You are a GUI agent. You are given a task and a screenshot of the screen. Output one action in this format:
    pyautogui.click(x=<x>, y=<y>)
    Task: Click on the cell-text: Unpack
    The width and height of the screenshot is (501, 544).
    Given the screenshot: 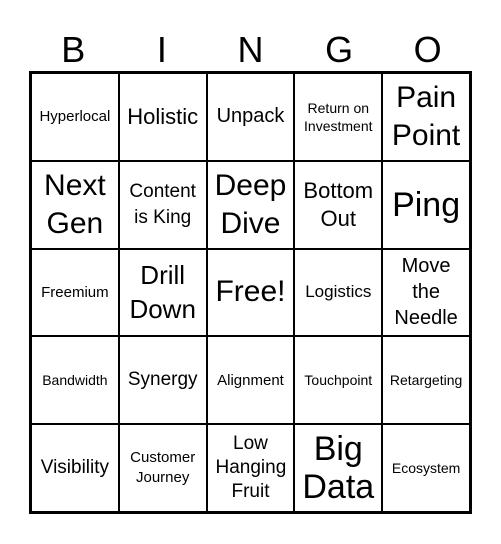 What is the action you would take?
    pyautogui.click(x=250, y=116)
    